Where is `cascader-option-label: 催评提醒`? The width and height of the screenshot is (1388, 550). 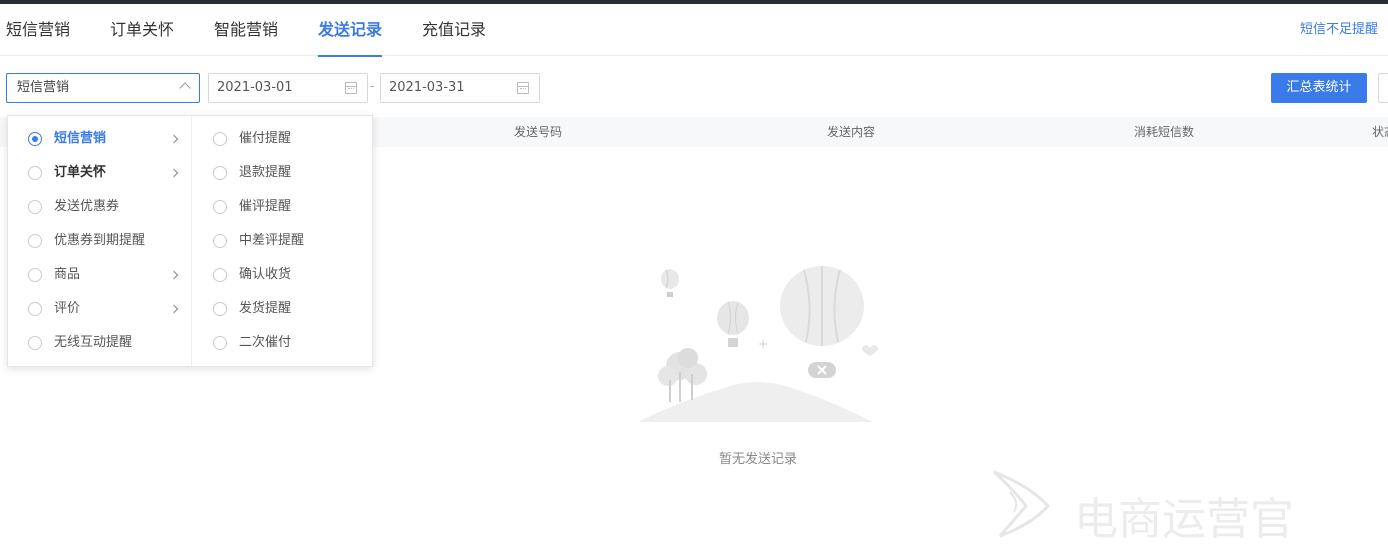 cascader-option-label: 催评提醒 is located at coordinates (265, 206).